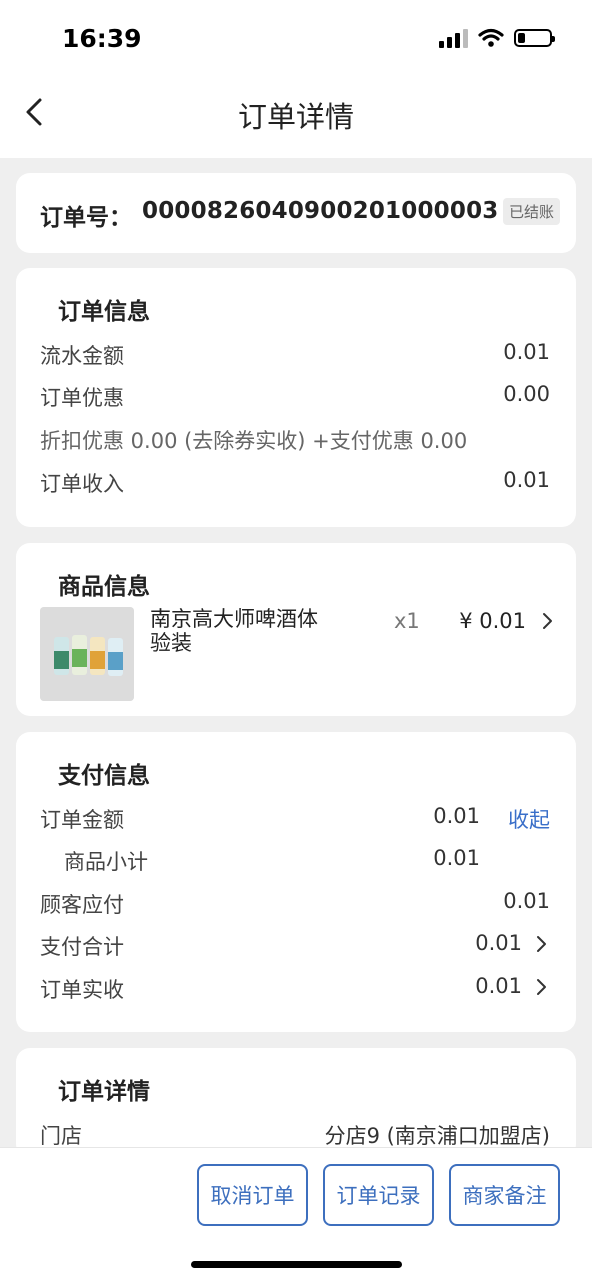  Describe the element at coordinates (295, 861) in the screenshot. I see `subtotal-row: 商品小计 0.01` at that location.